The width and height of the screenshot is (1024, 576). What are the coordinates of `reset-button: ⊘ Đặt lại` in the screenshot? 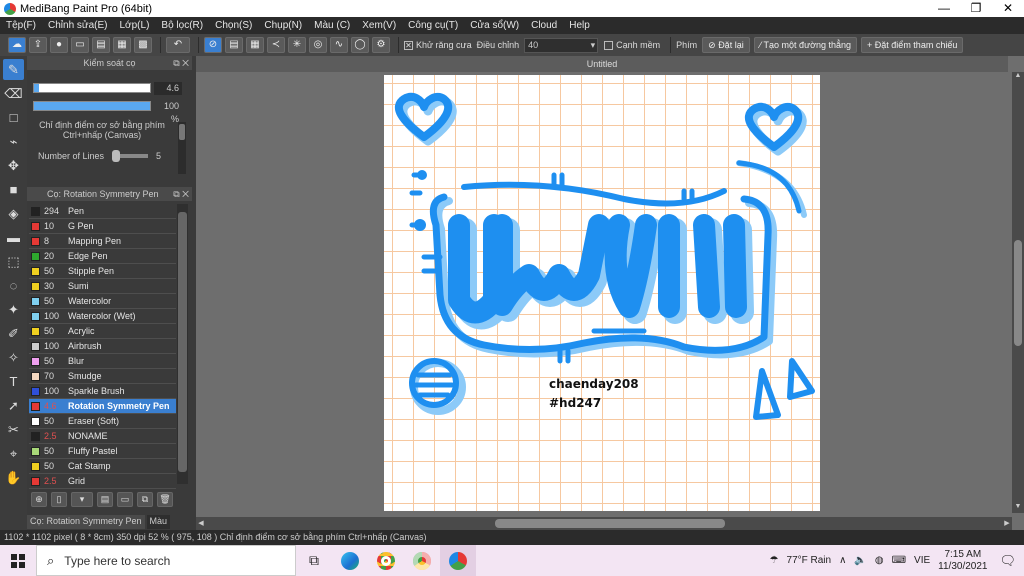 It's located at (726, 45).